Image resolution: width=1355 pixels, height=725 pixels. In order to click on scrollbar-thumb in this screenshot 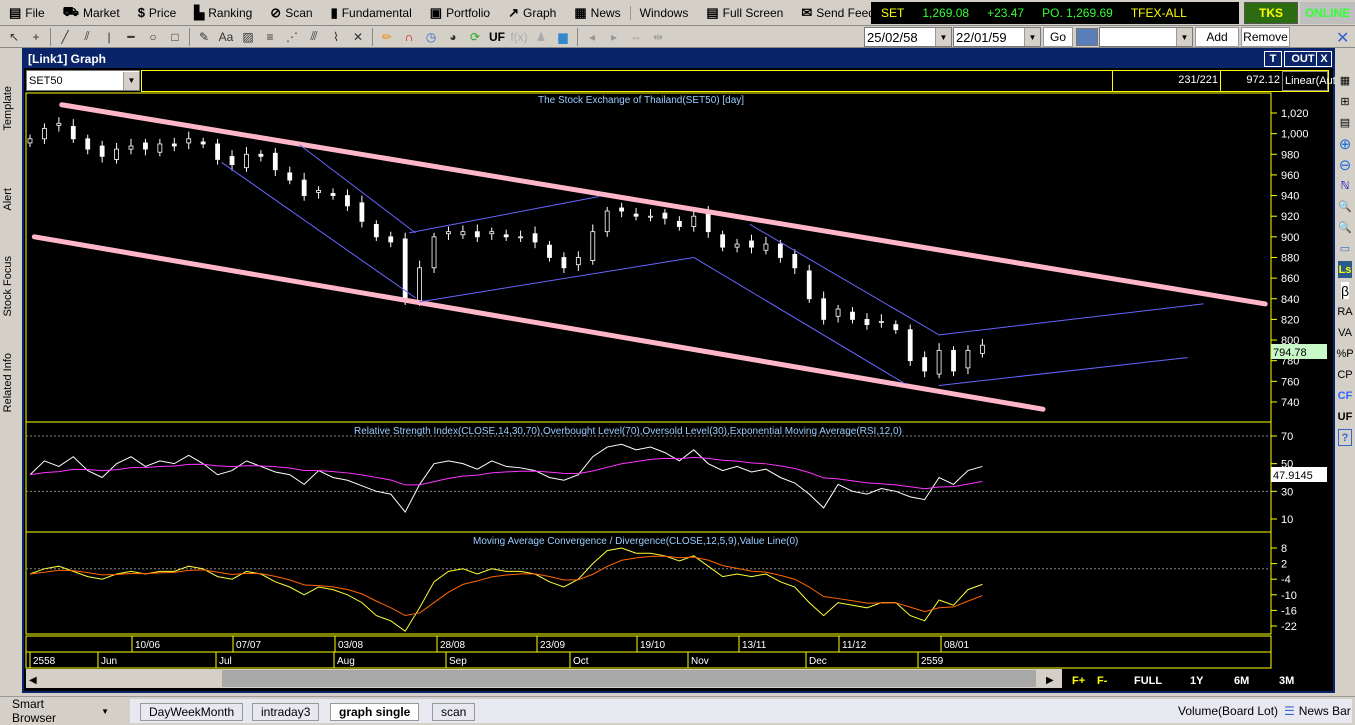, I will do `click(629, 678)`.